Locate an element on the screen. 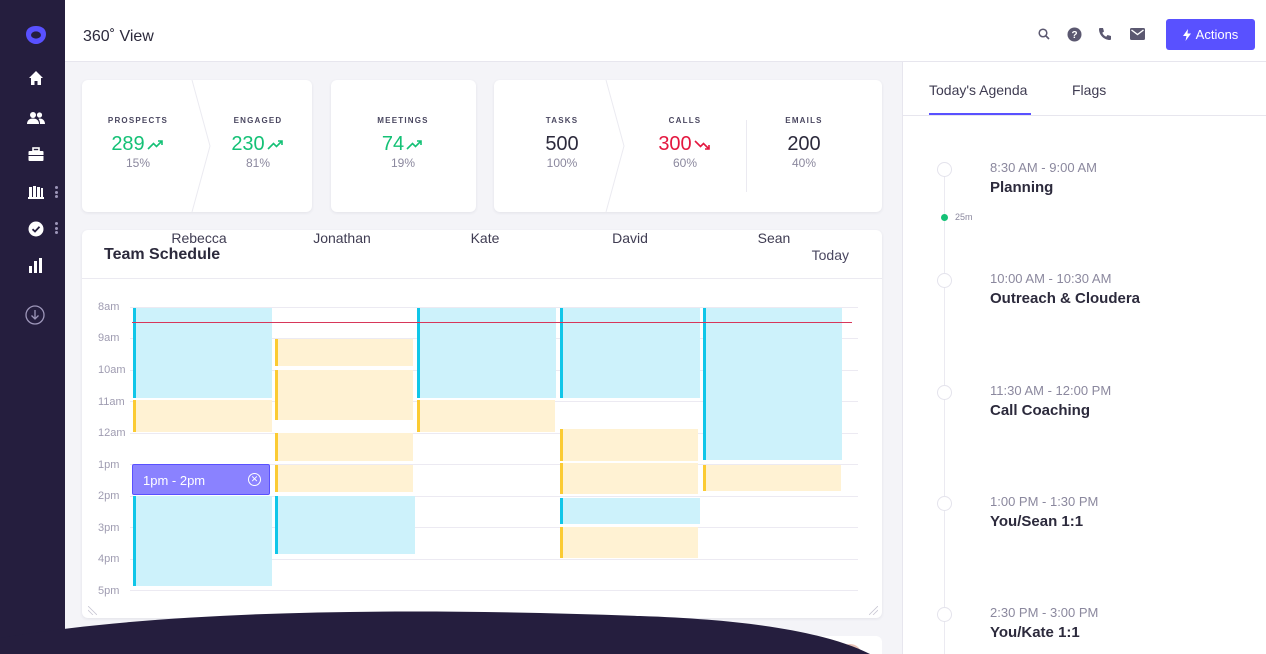  today-button: Today is located at coordinates (830, 255).